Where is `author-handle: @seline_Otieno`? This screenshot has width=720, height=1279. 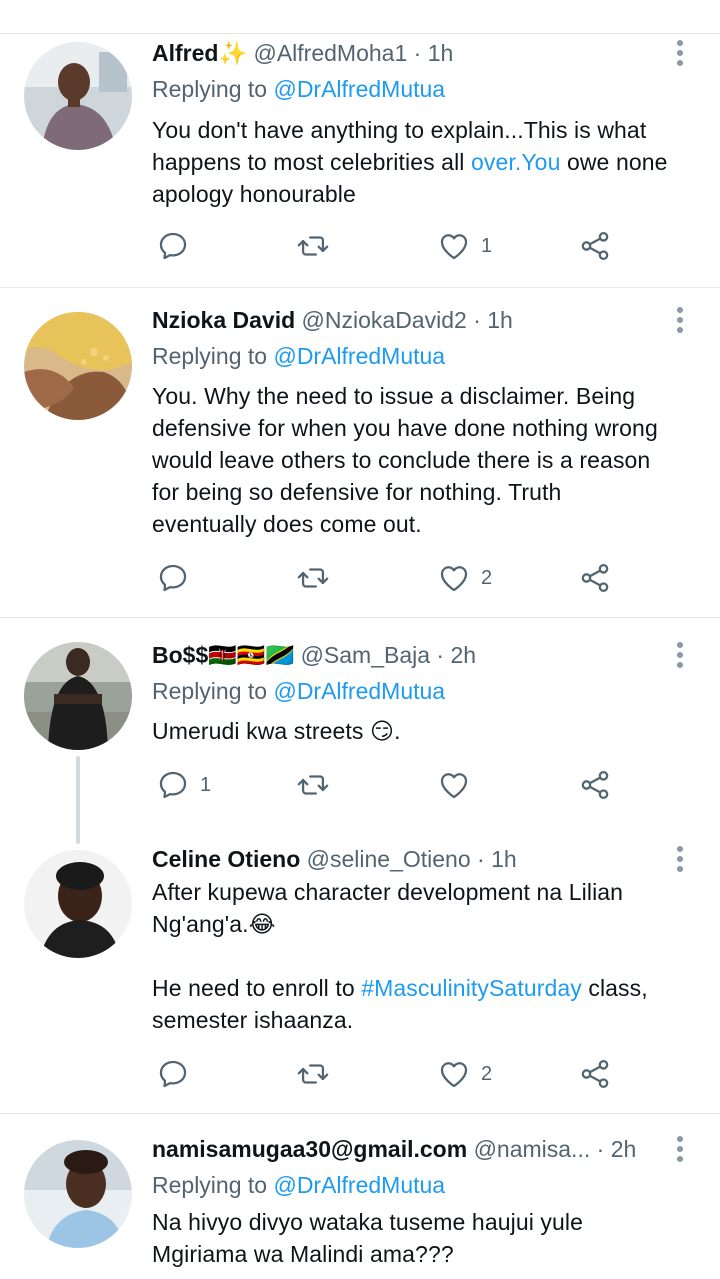 author-handle: @seline_Otieno is located at coordinates (389, 859).